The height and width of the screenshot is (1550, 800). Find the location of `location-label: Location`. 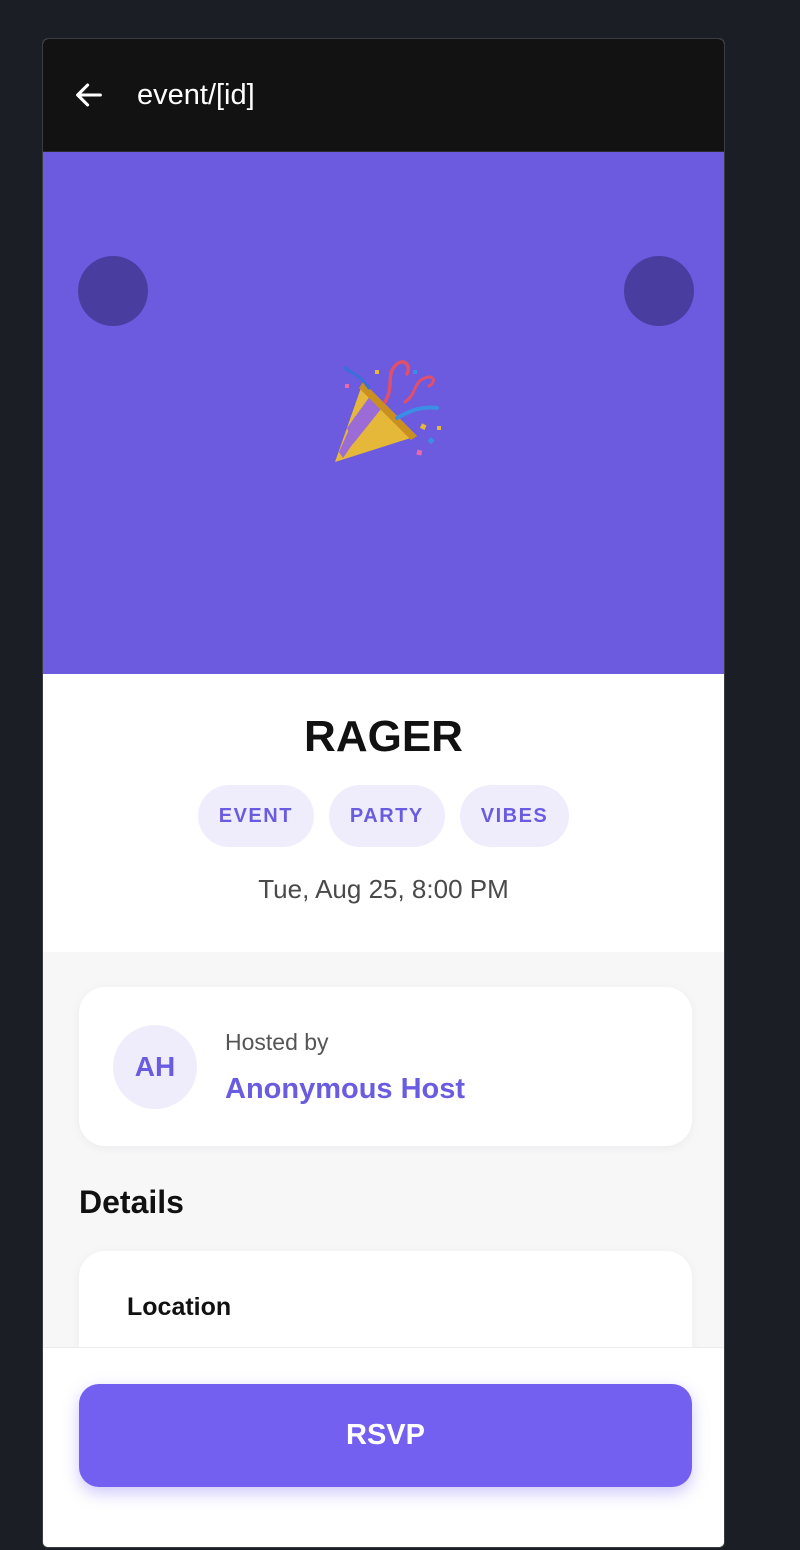

location-label: Location is located at coordinates (179, 1307).